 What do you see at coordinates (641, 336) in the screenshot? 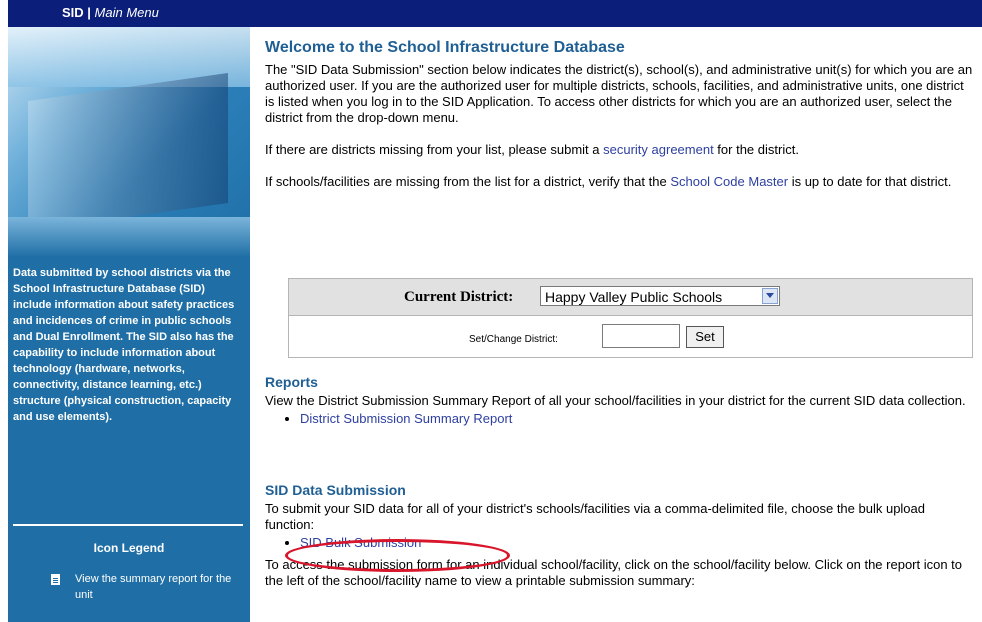
I see `set-district-input` at bounding box center [641, 336].